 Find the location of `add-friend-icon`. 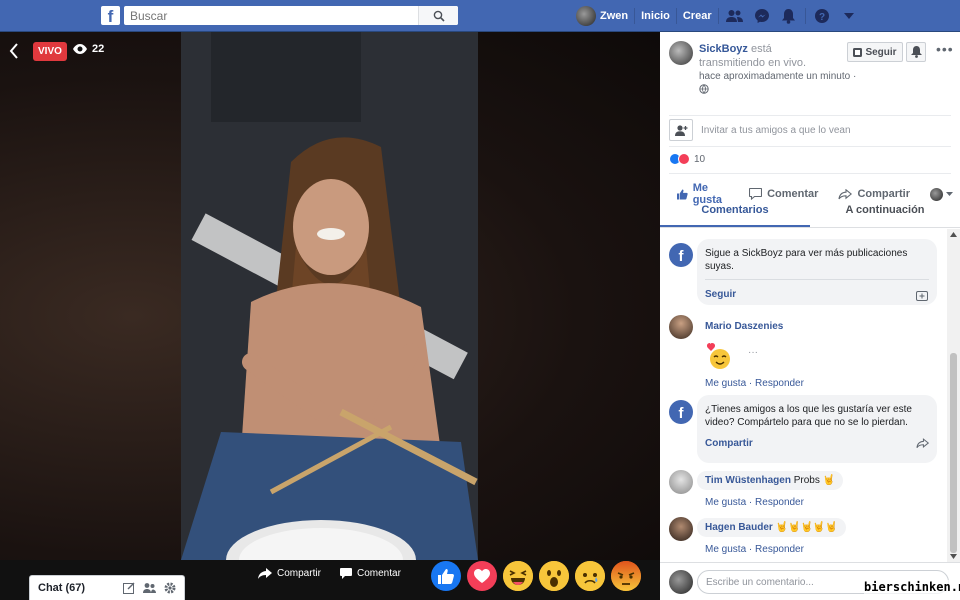

add-friend-icon is located at coordinates (681, 130).